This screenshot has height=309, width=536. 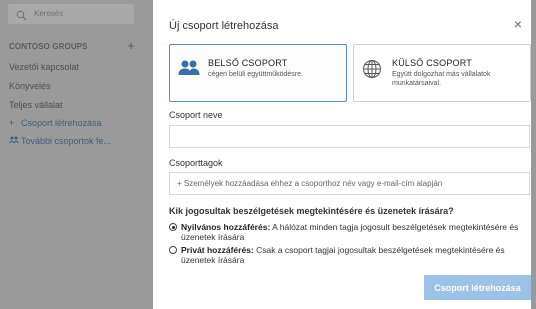 I want to click on sidebar-item-label: Könyvelés, so click(x=30, y=86).